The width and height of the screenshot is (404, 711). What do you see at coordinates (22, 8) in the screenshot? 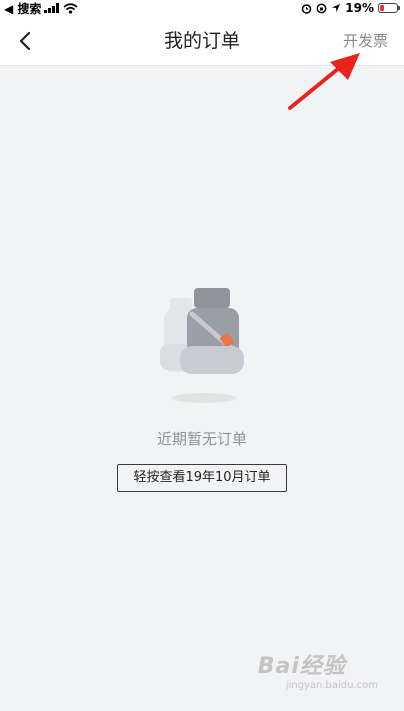
I see `back-to-app-label: ◀ 搜索` at bounding box center [22, 8].